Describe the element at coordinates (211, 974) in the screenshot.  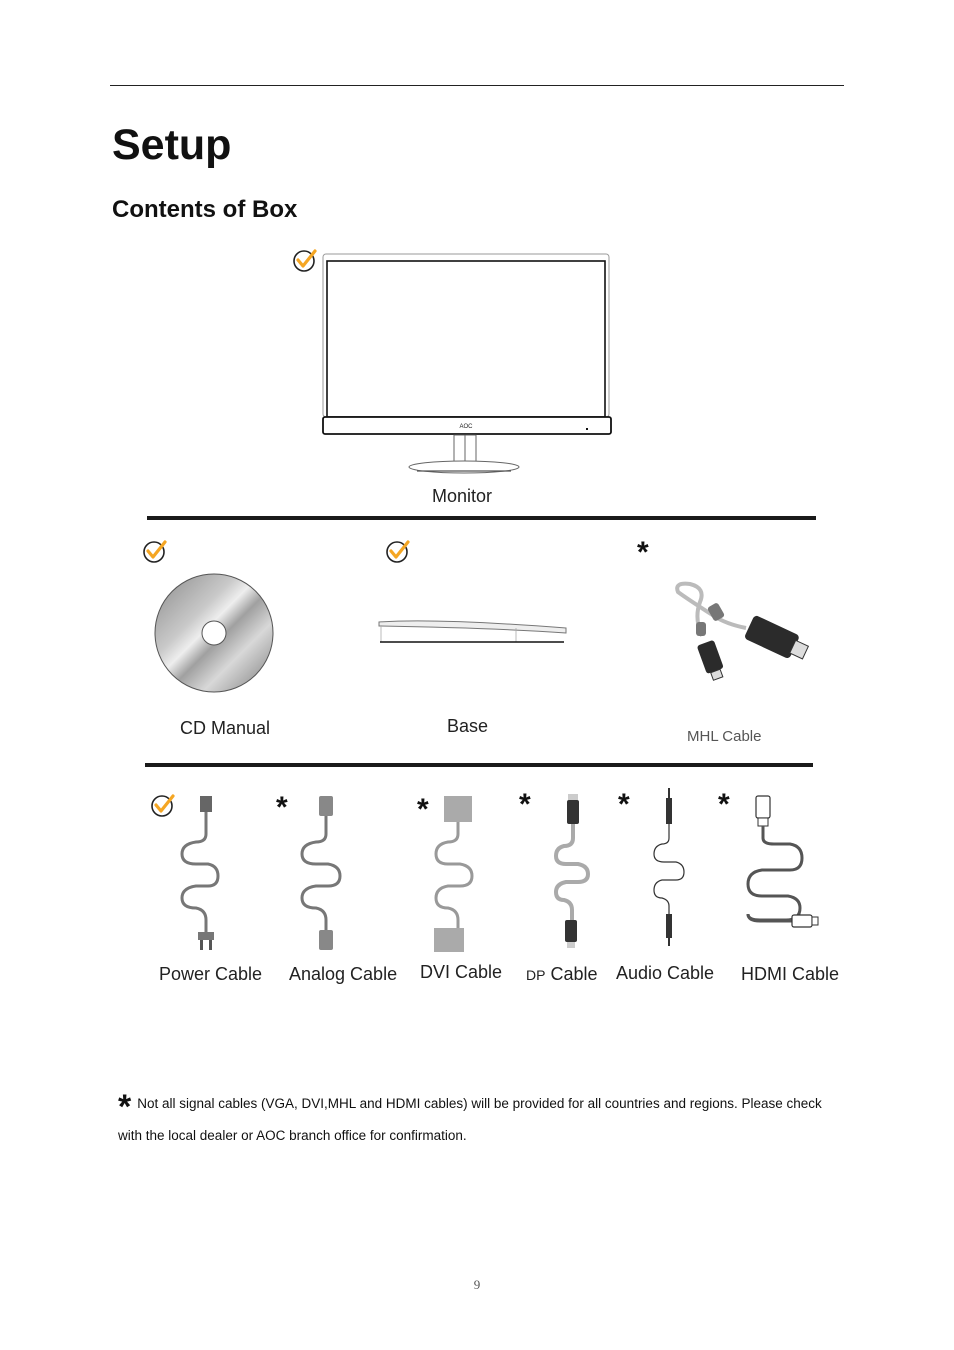
I see `power-cable-label: Power Cable` at that location.